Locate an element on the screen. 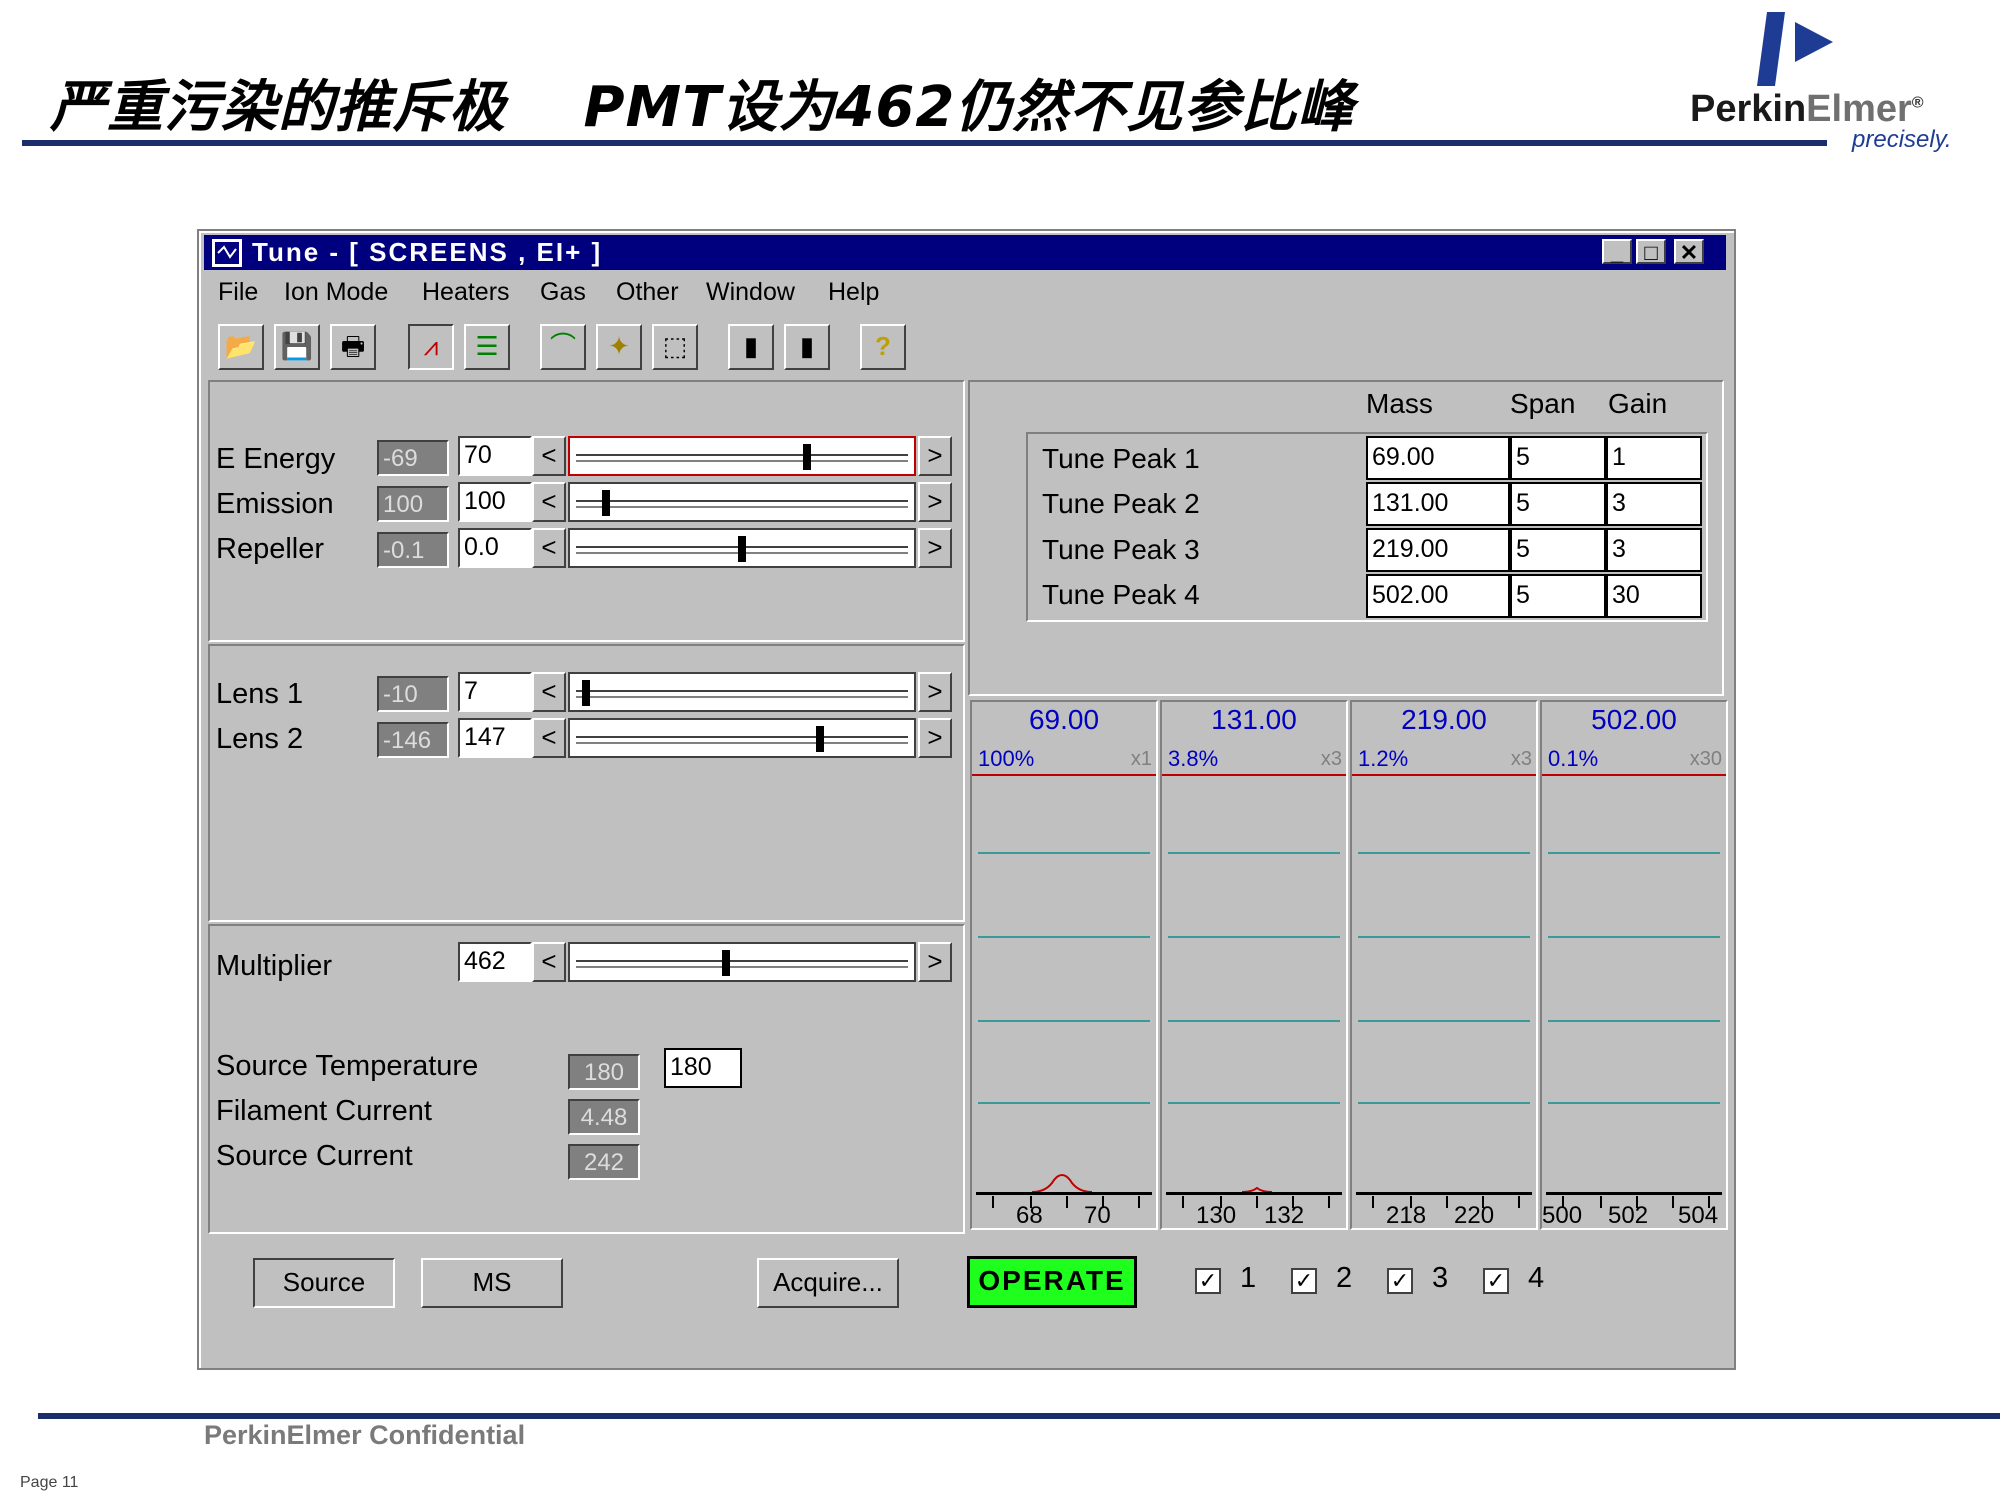  multiplier-input: 462 is located at coordinates (495, 962).